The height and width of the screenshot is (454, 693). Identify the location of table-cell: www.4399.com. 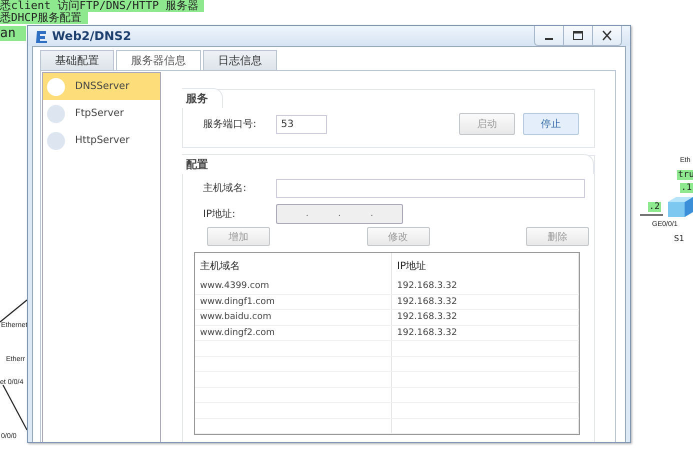
(293, 286).